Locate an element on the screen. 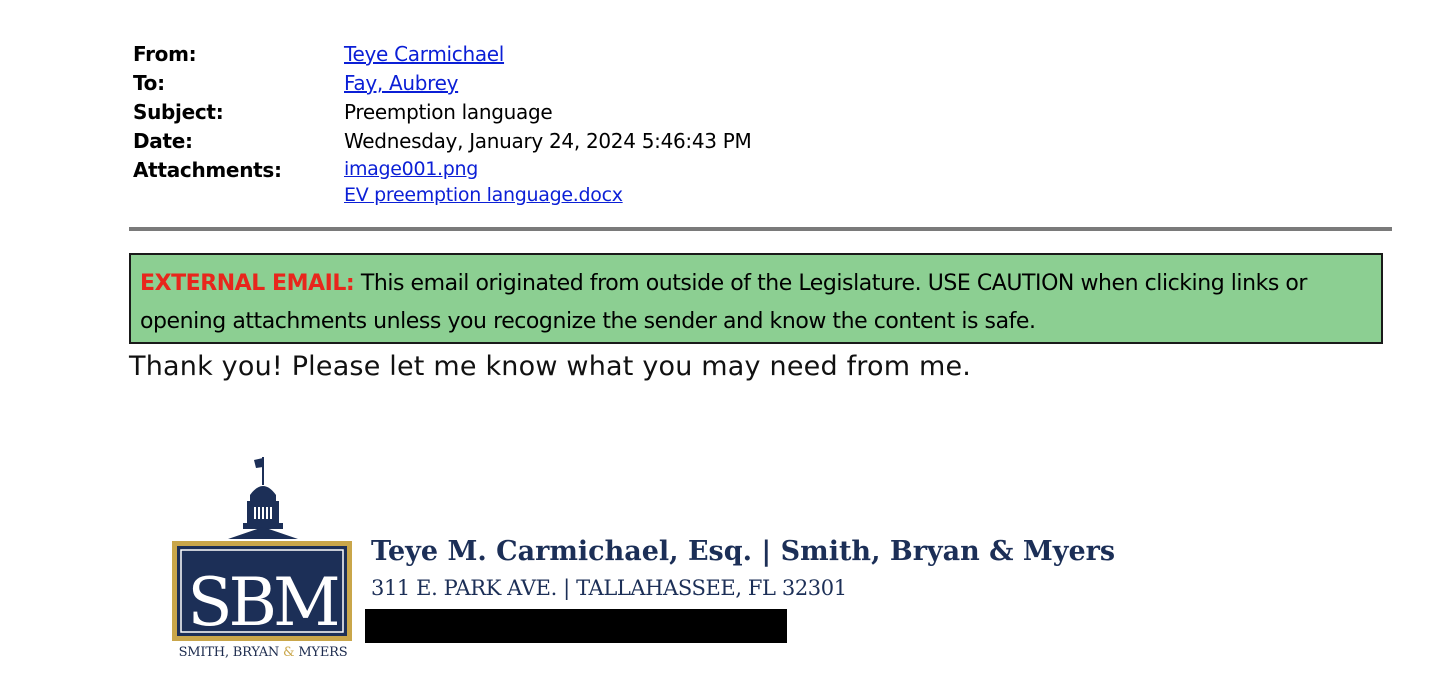 This screenshot has width=1456, height=698. to-link: Fay, Aubrey is located at coordinates (401, 83).